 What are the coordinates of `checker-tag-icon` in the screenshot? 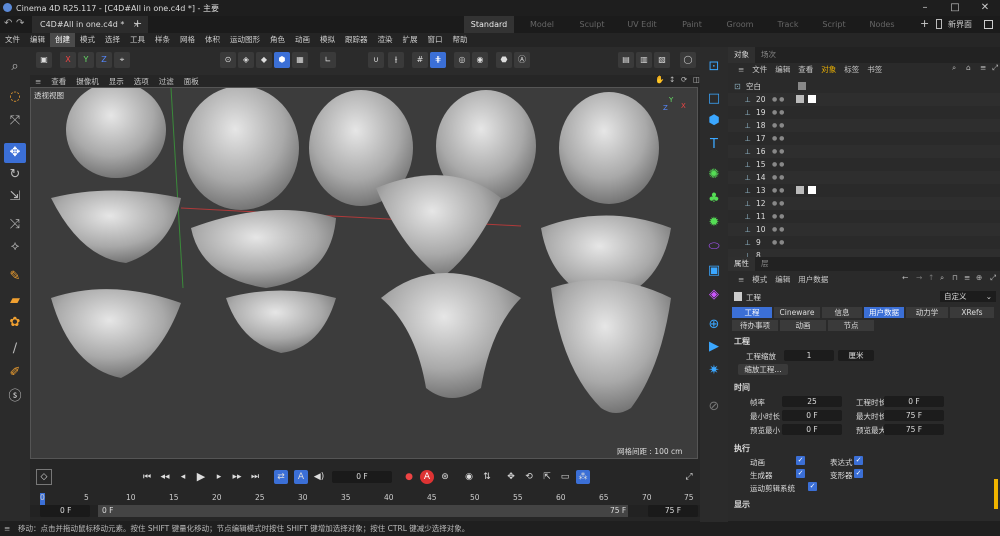 It's located at (800, 190).